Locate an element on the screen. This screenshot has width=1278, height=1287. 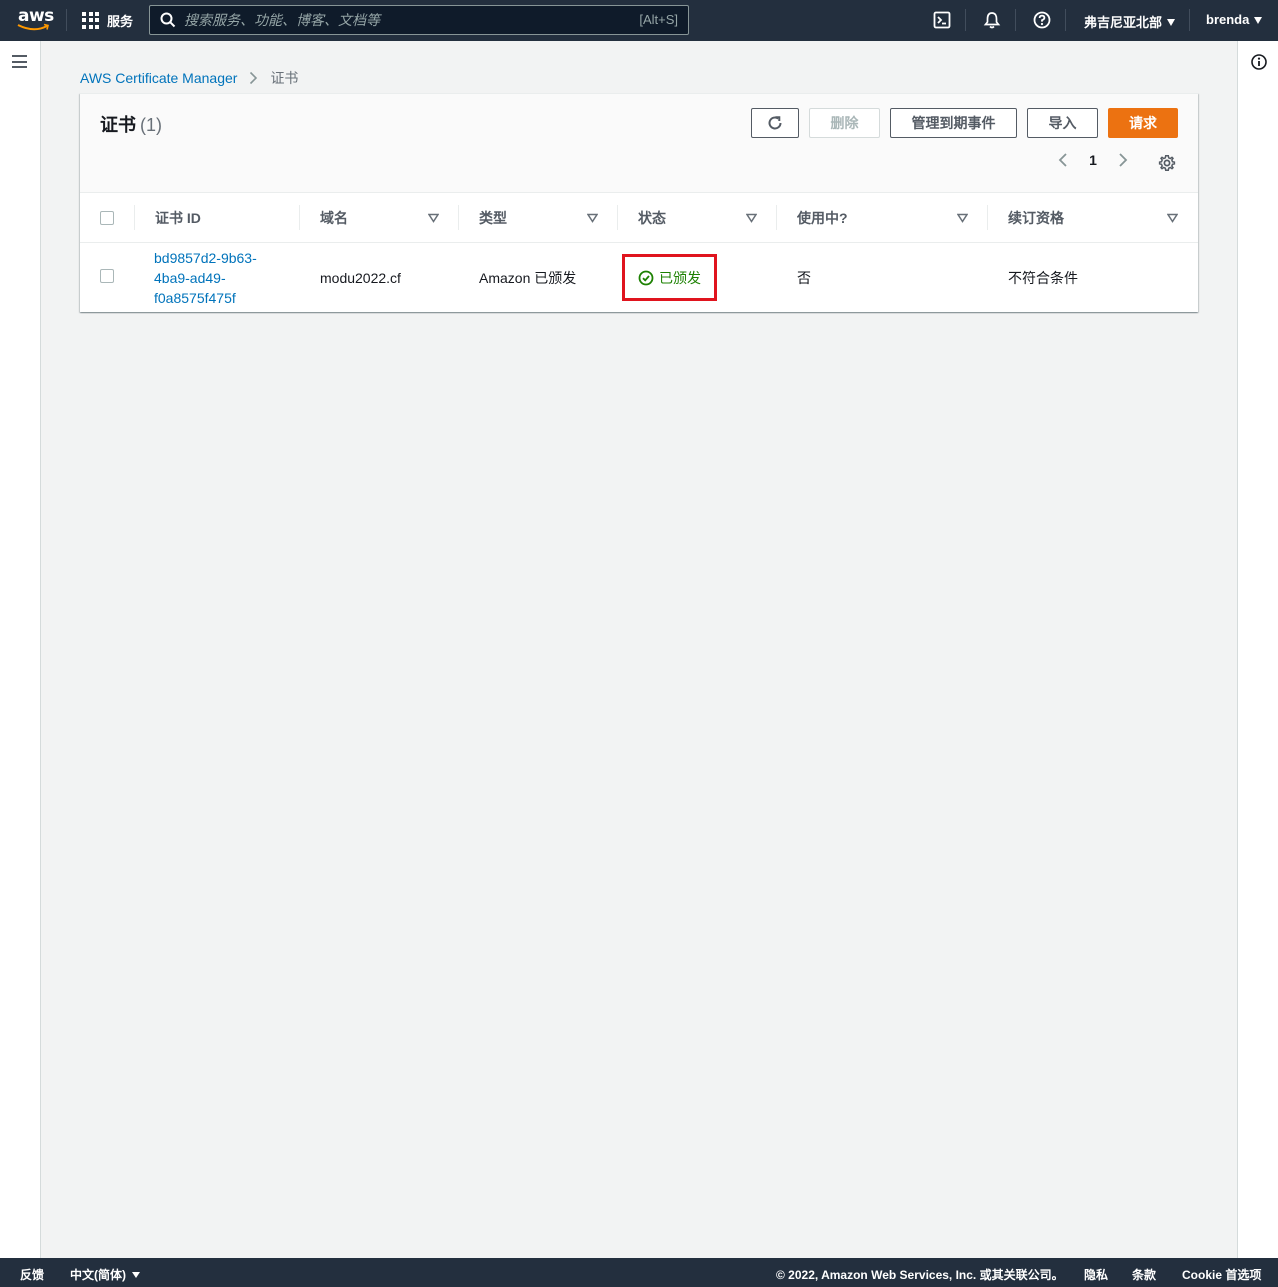
panel-title-count: (1) is located at coordinates (151, 125).